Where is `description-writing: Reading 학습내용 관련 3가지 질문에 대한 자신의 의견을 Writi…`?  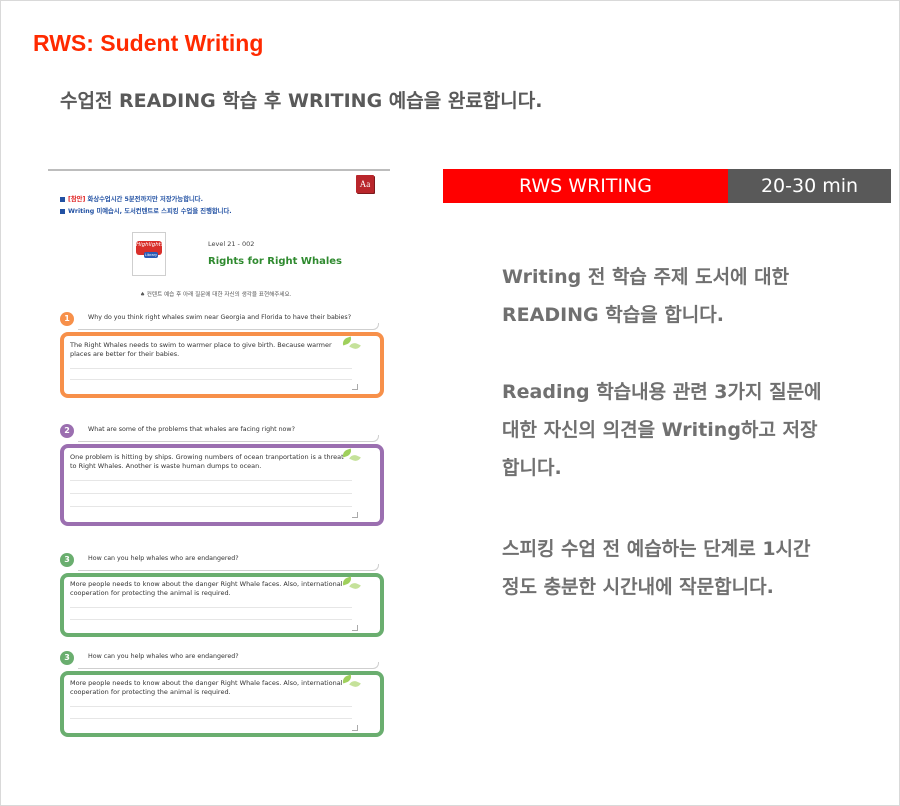 description-writing: Reading 학습내용 관련 3가지 질문에 대한 자신의 의견을 Writi… is located at coordinates (662, 430).